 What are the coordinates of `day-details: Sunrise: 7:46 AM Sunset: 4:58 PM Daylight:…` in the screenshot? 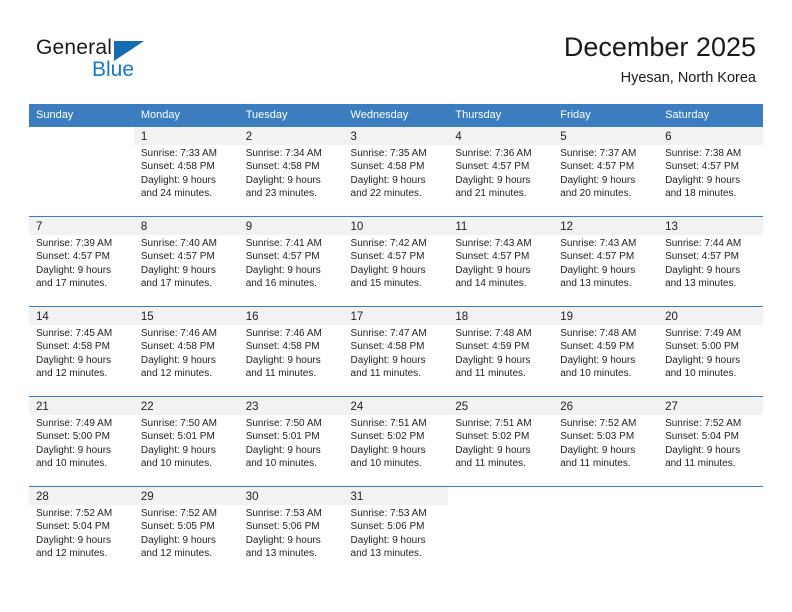 It's located at (291, 360).